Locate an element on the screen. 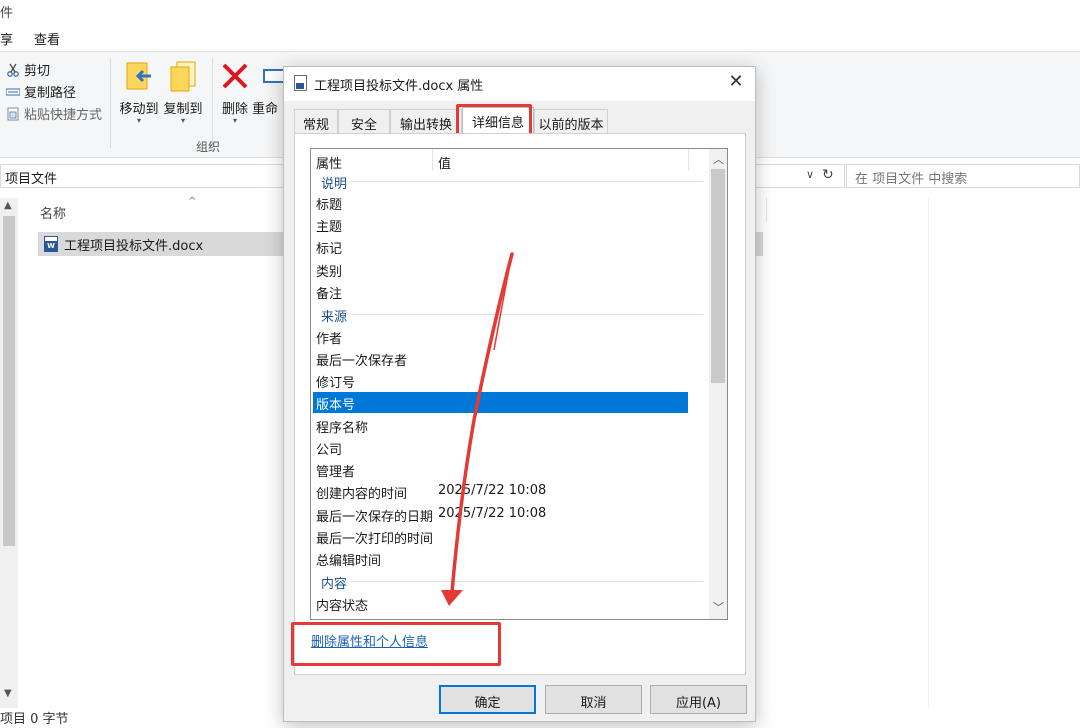  cut-label: 剪切 is located at coordinates (37, 71).